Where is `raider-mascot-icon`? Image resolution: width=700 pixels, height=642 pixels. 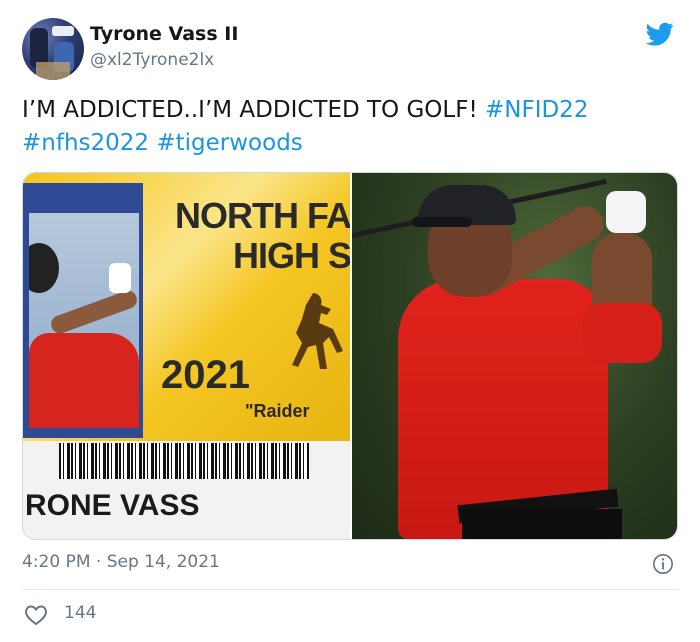
raider-mascot-icon is located at coordinates (317, 331).